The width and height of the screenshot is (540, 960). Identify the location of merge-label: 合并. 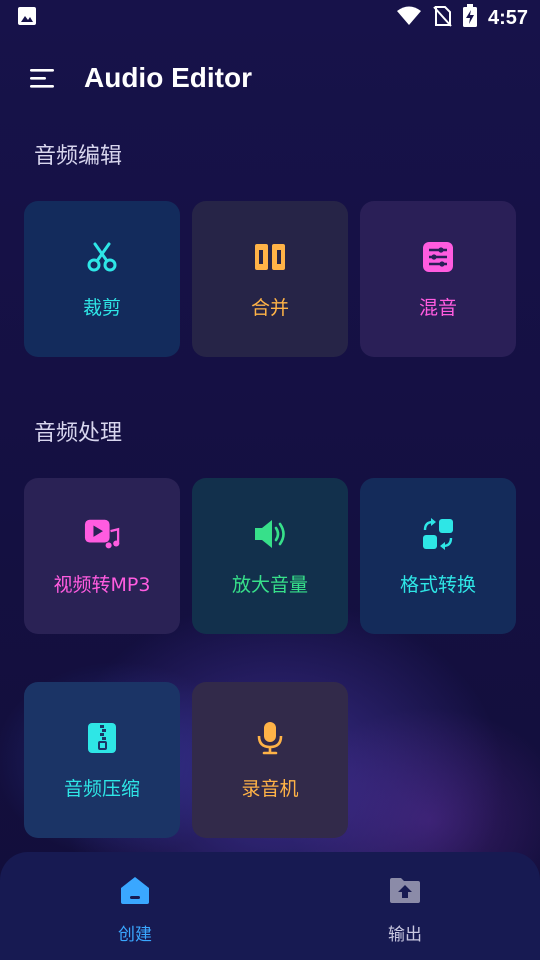
(269, 307).